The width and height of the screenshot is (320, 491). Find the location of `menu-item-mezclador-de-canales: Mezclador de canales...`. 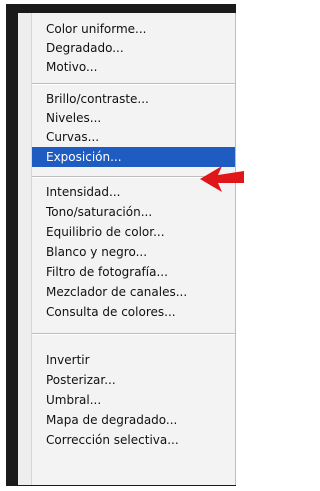

menu-item-mezclador-de-canales: Mezclador de canales... is located at coordinates (133, 292).